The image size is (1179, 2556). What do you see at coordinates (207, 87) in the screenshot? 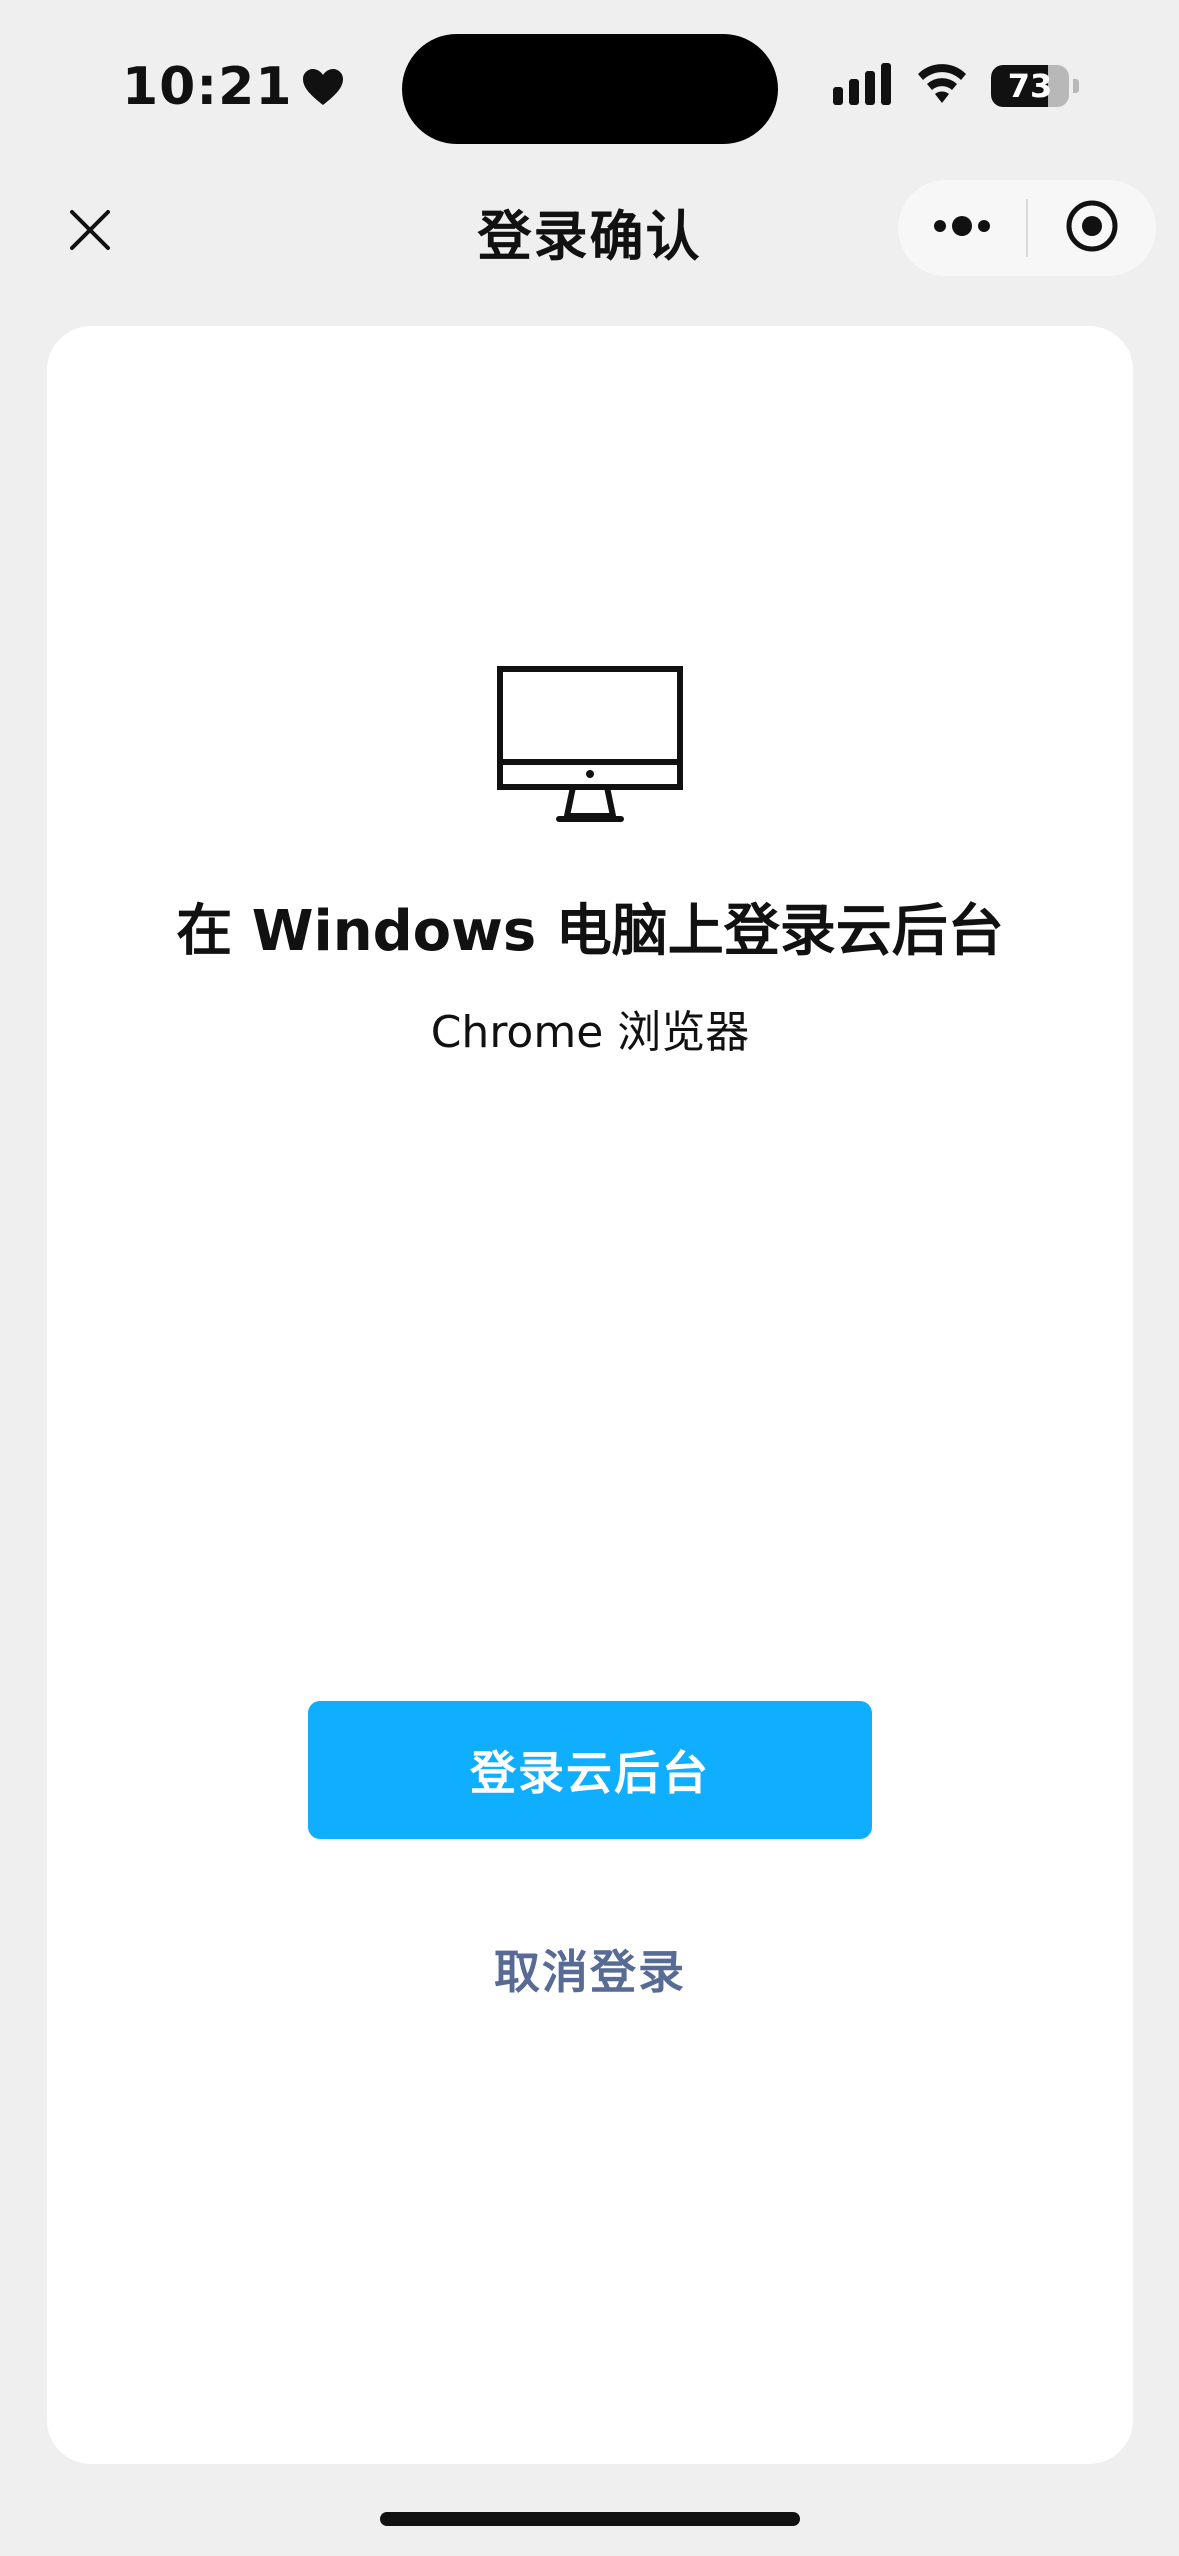
I see `status-time: 10:21` at bounding box center [207, 87].